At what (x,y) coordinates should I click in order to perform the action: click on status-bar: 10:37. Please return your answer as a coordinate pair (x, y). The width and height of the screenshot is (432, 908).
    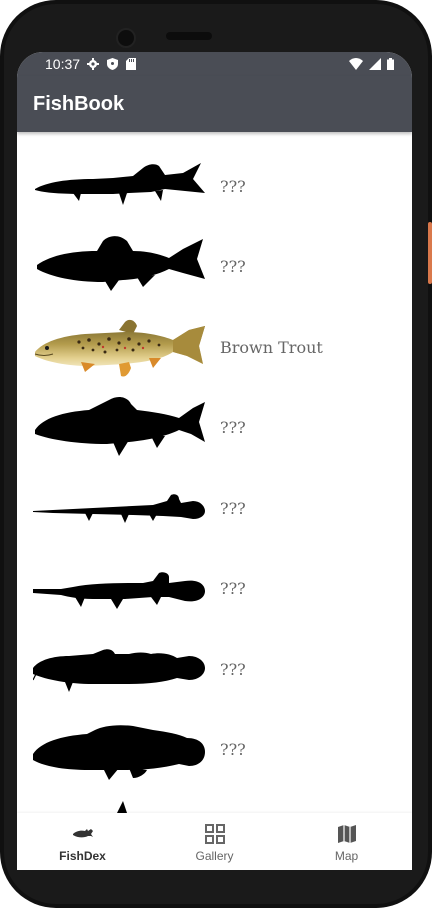
    Looking at the image, I should click on (214, 64).